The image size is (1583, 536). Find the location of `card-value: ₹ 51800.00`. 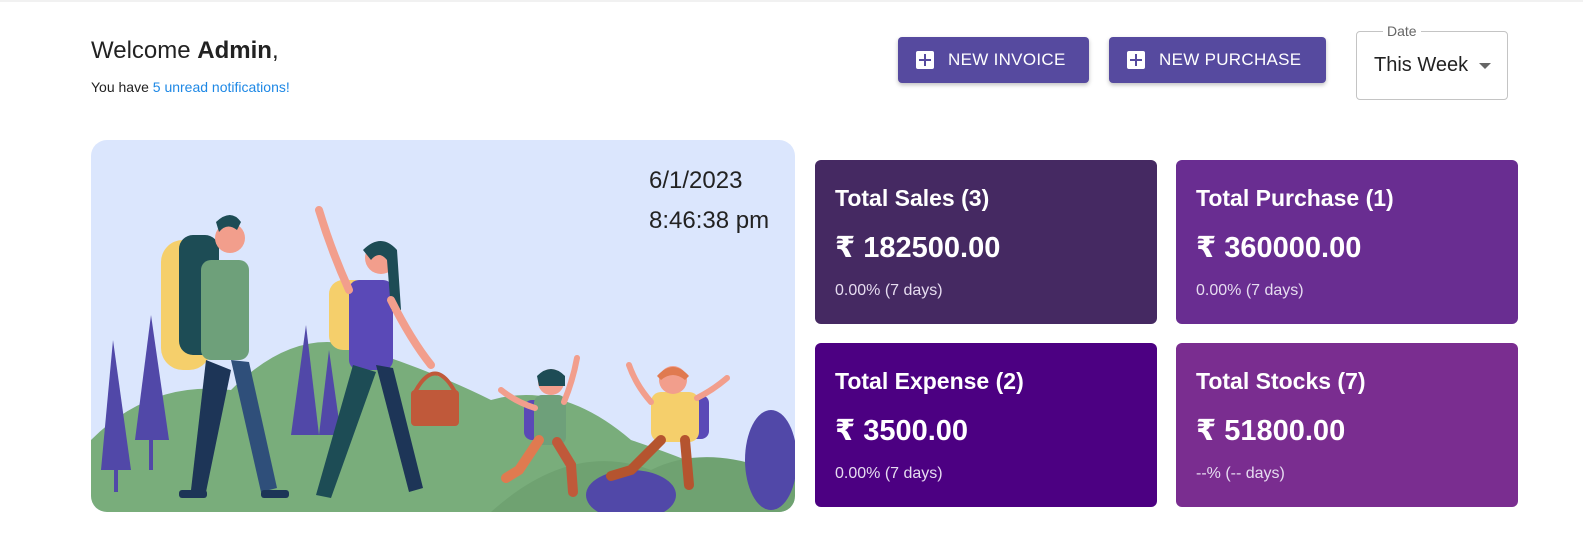

card-value: ₹ 51800.00 is located at coordinates (1271, 431).